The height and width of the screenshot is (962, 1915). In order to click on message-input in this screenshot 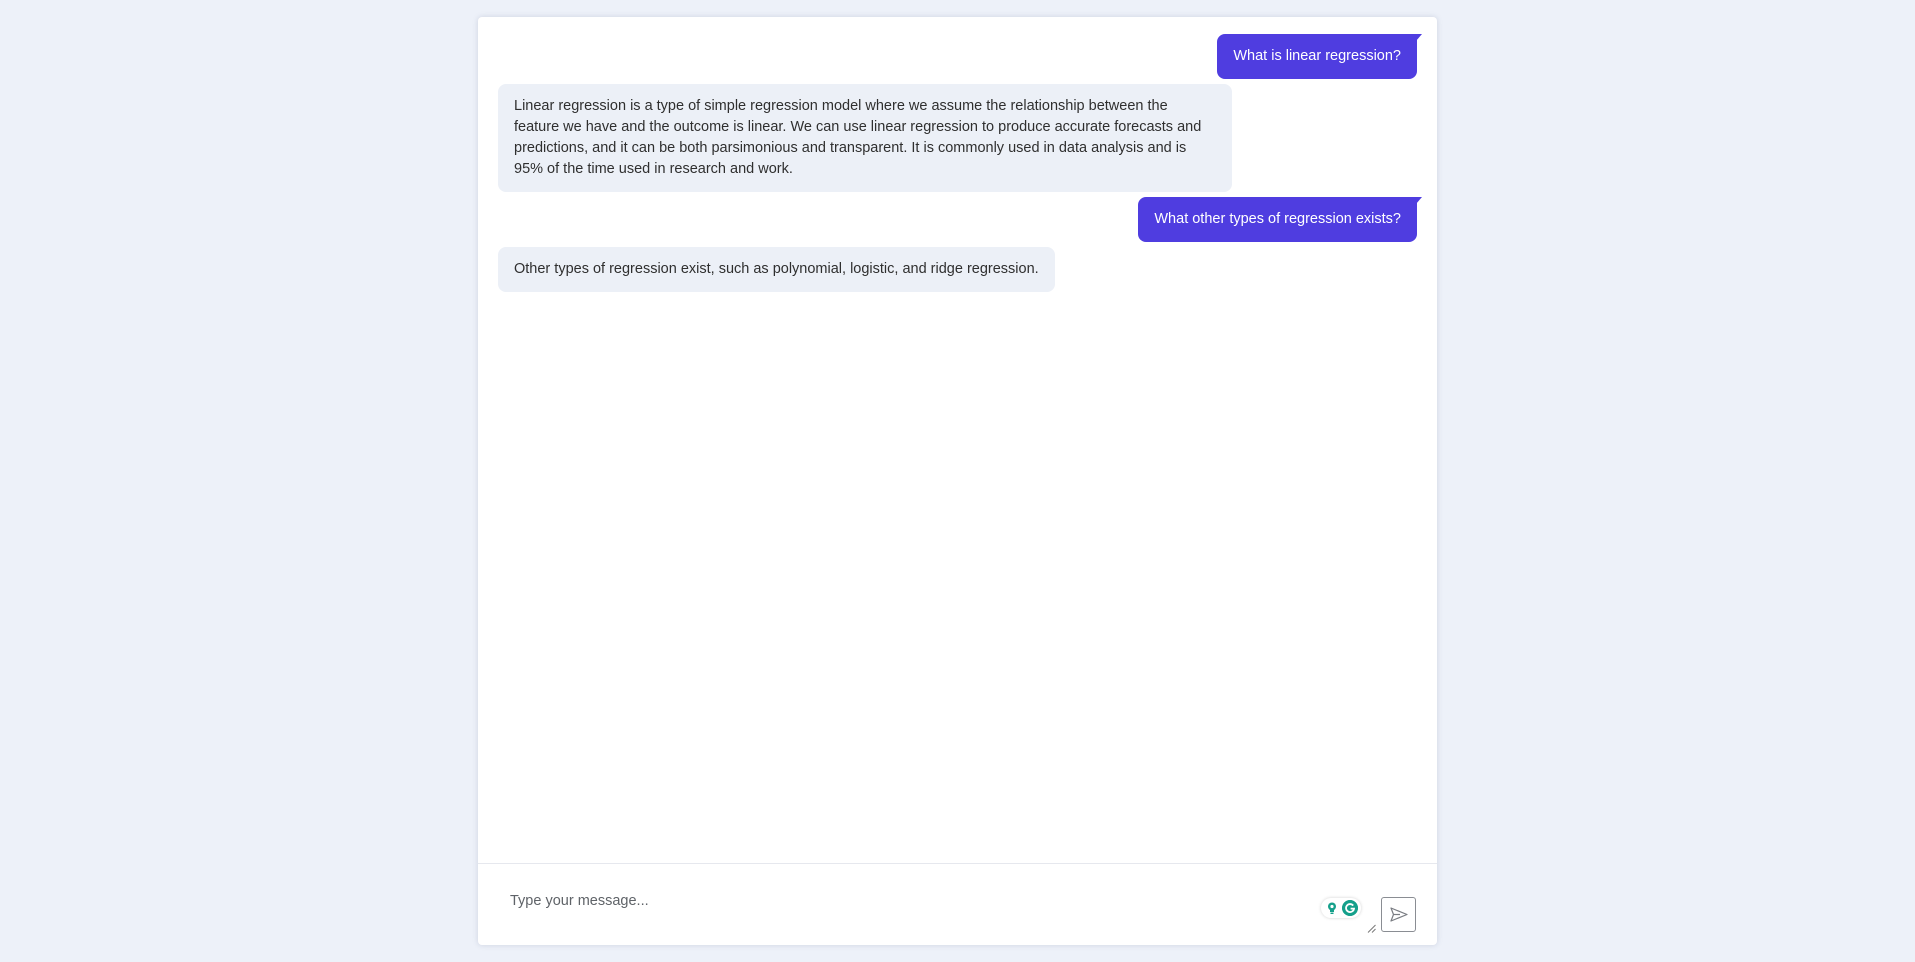, I will do `click(948, 905)`.